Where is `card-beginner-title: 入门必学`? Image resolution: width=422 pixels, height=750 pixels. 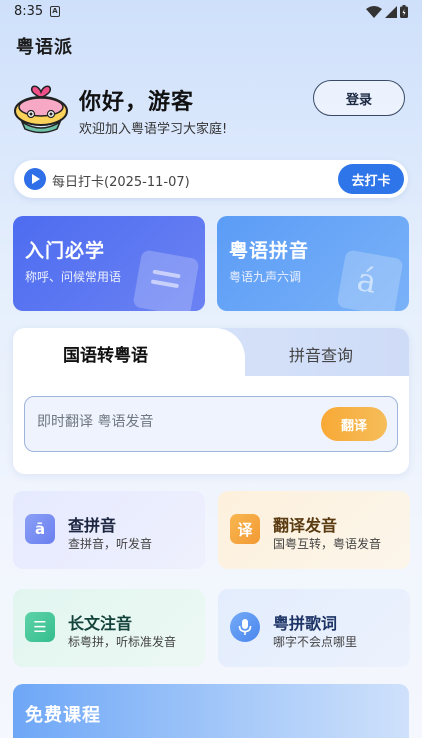 card-beginner-title: 入门必学 is located at coordinates (65, 251).